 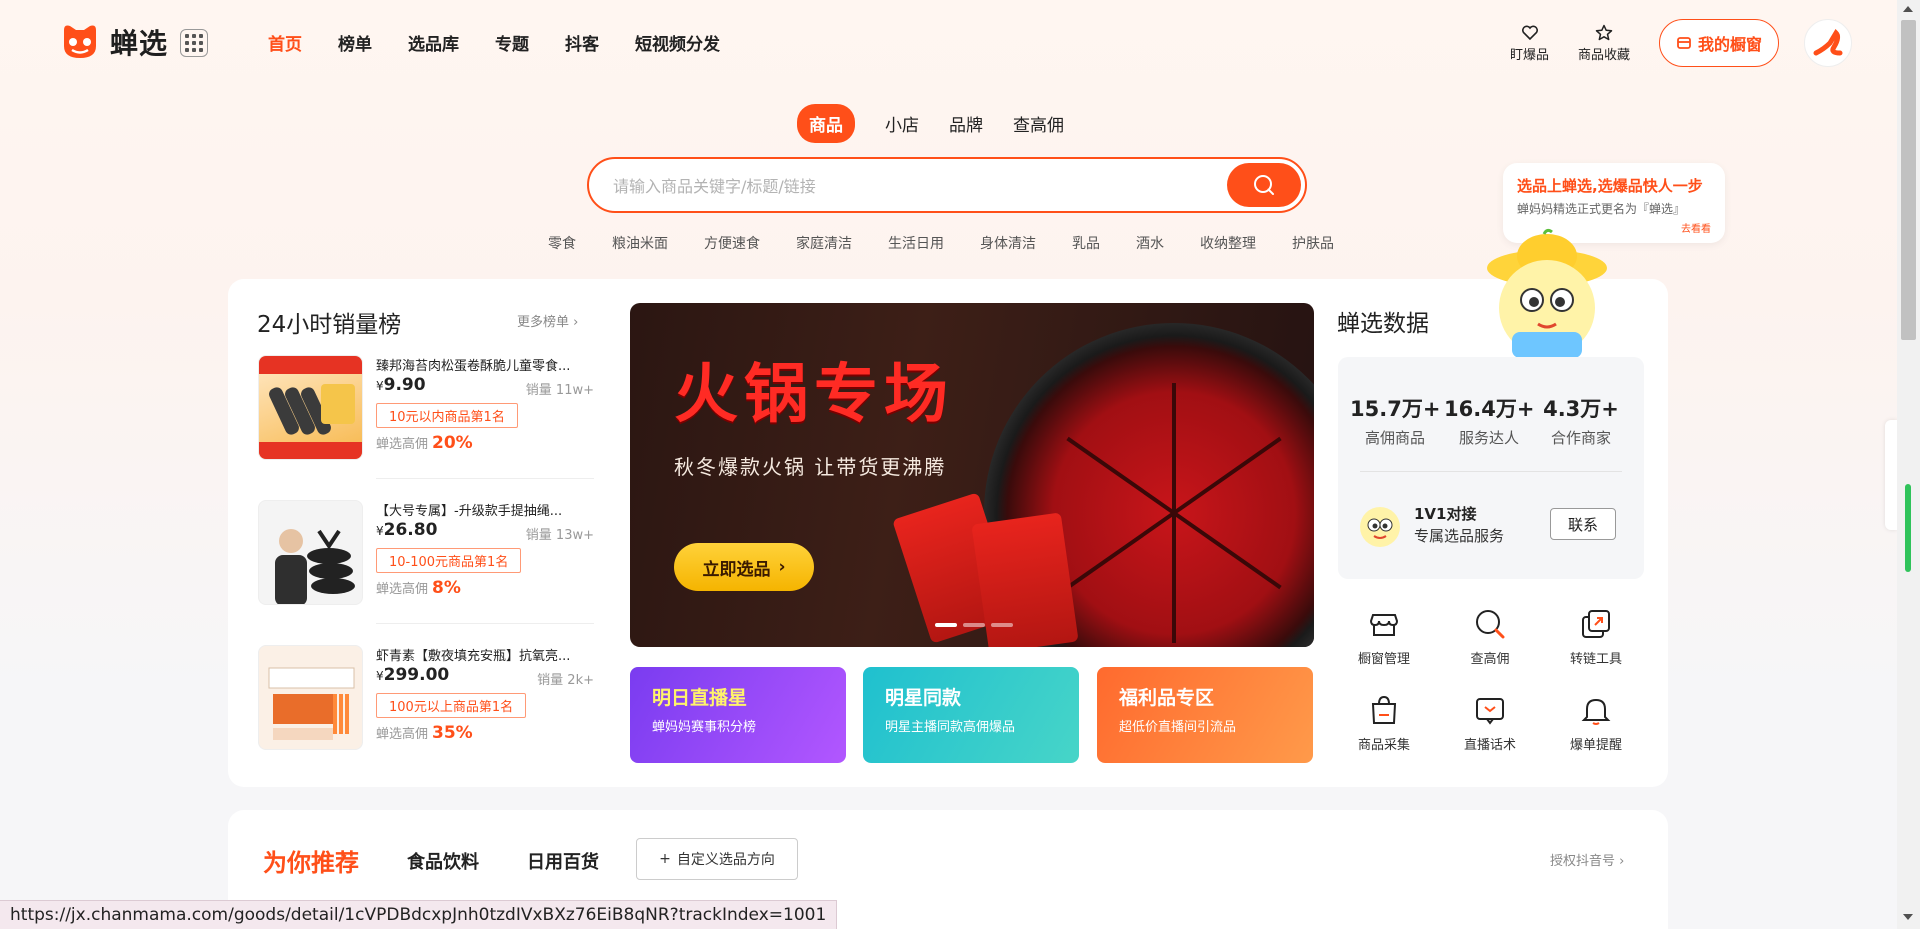 What do you see at coordinates (923, 698) in the screenshot?
I see `mini-banner-title: 明星同款` at bounding box center [923, 698].